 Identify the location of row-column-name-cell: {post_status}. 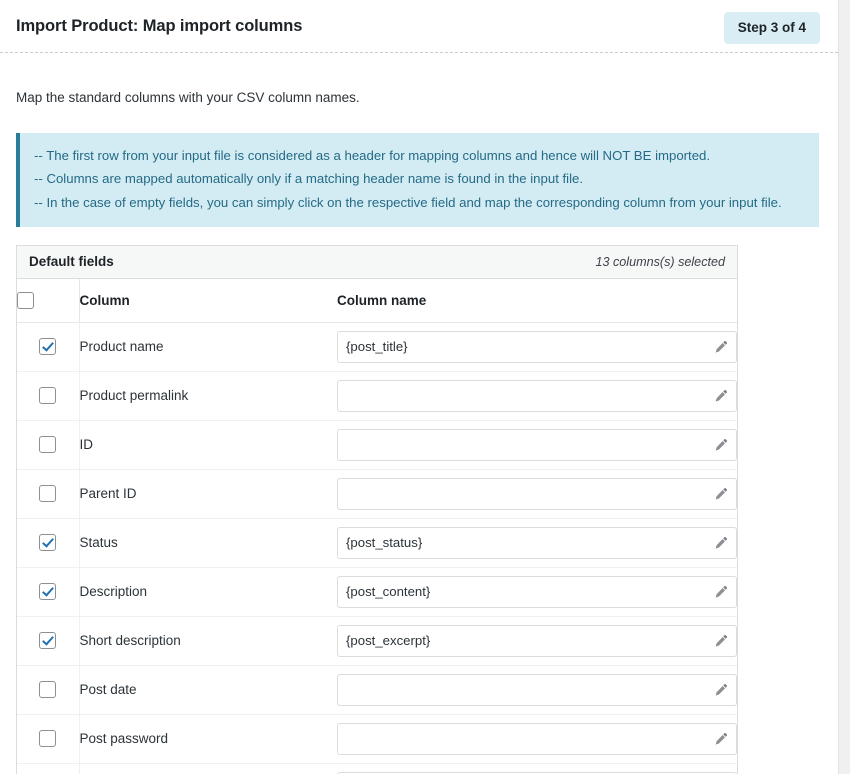
(537, 543).